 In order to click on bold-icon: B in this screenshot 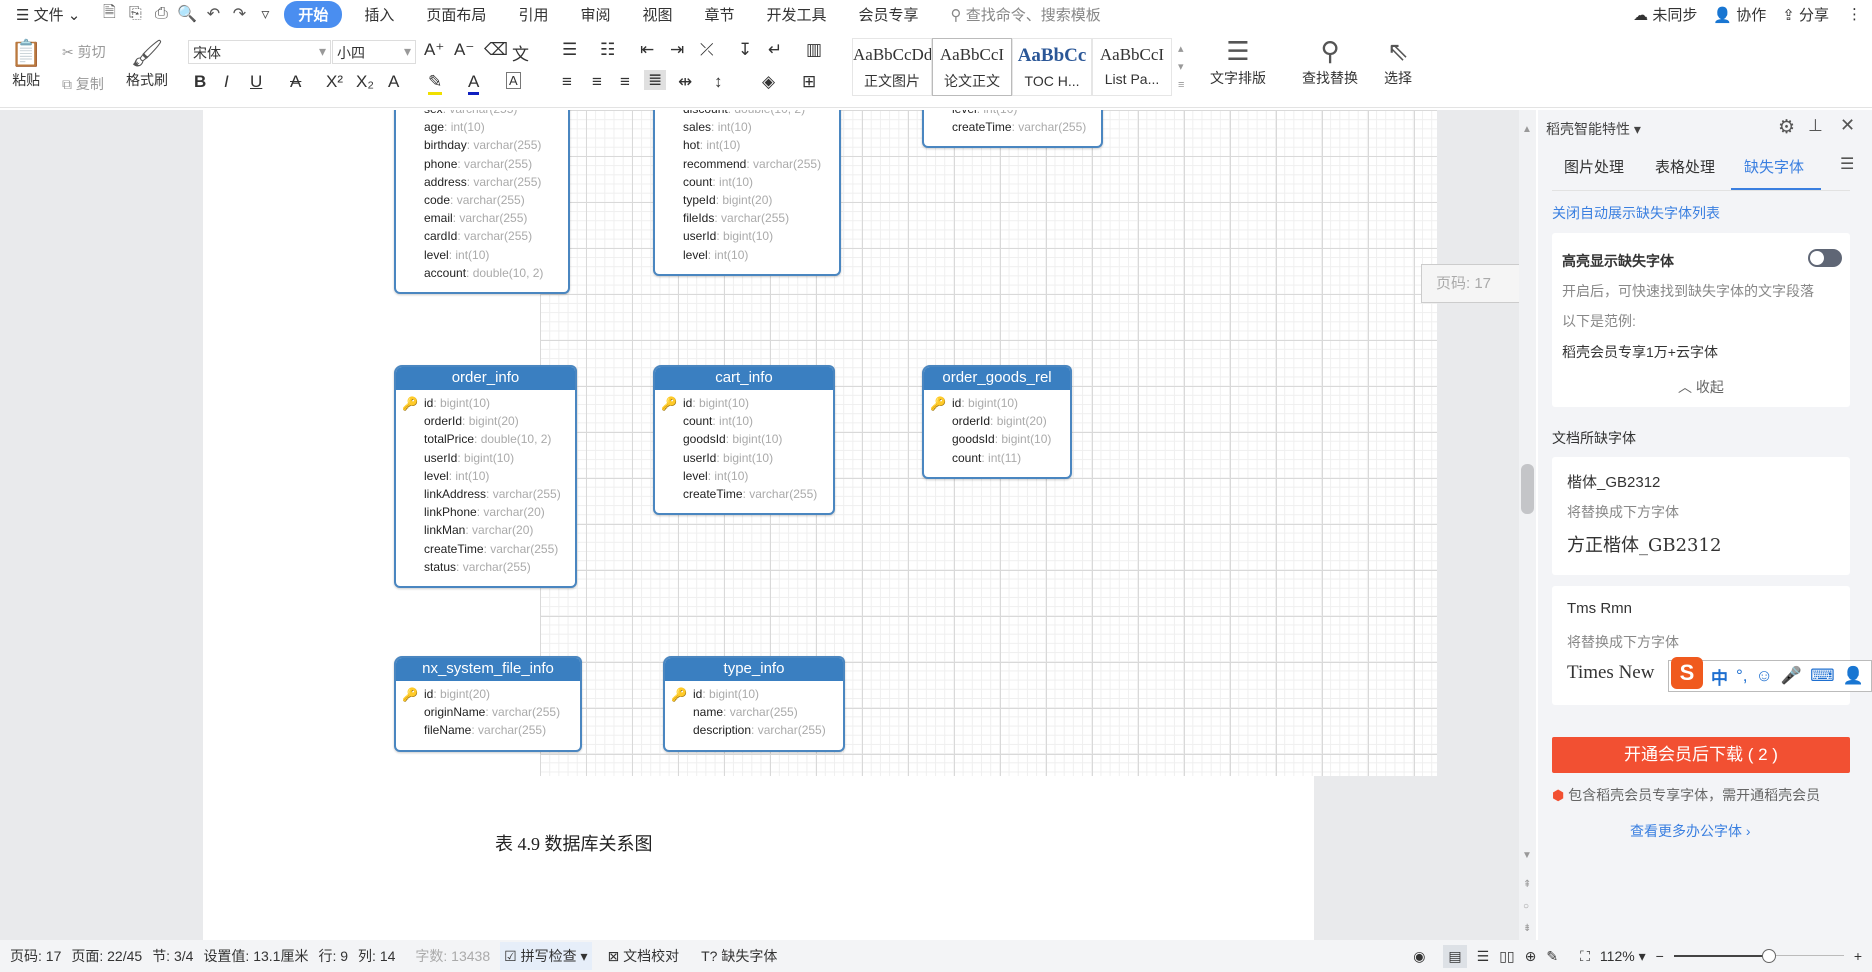, I will do `click(200, 82)`.